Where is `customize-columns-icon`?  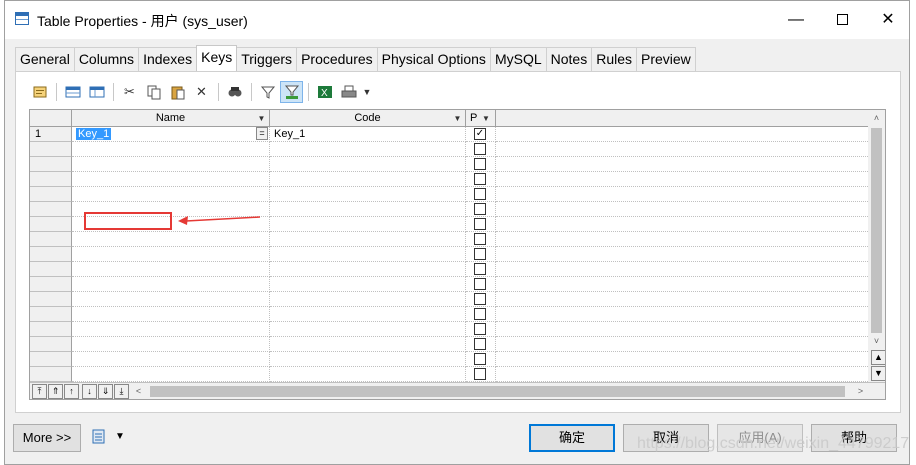
customize-columns-icon is located at coordinates (291, 92).